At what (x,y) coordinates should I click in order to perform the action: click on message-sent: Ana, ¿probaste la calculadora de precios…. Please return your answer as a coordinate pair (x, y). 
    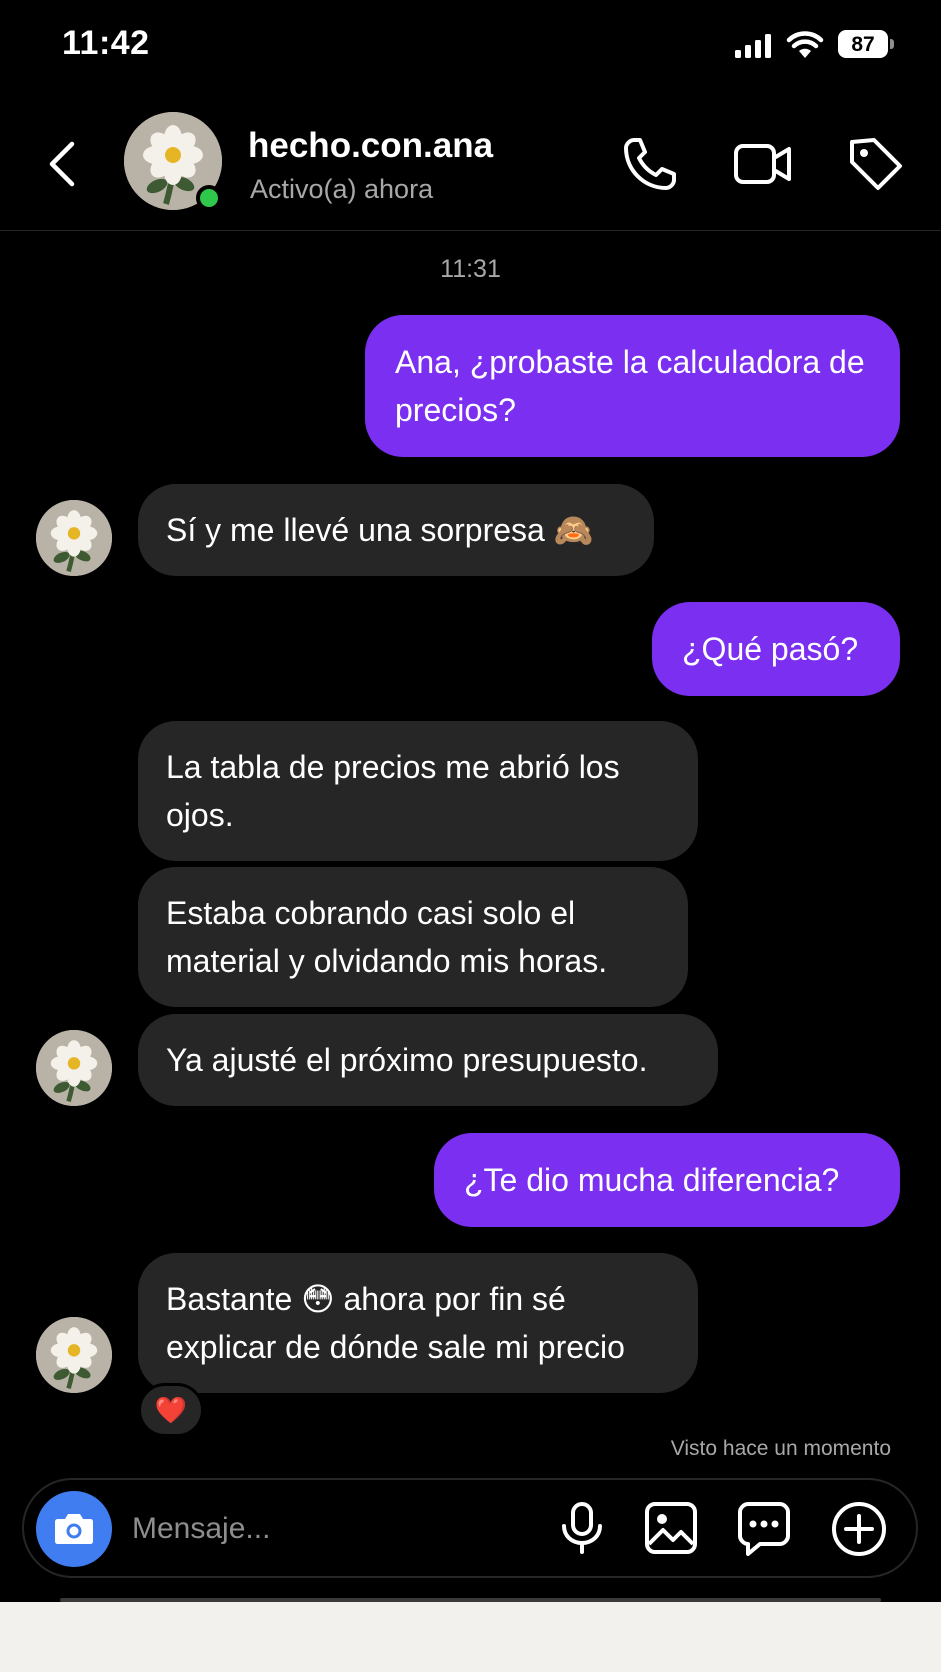
    Looking at the image, I should click on (632, 386).